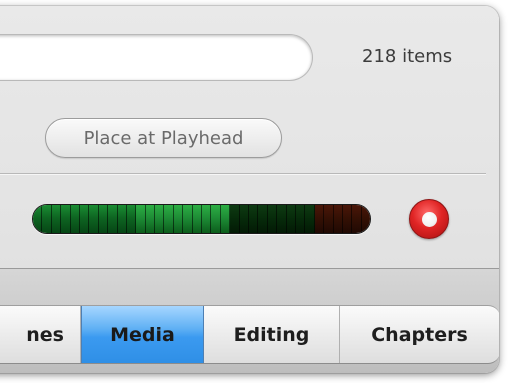  Describe the element at coordinates (142, 334) in the screenshot. I see `tab-media: Media` at that location.